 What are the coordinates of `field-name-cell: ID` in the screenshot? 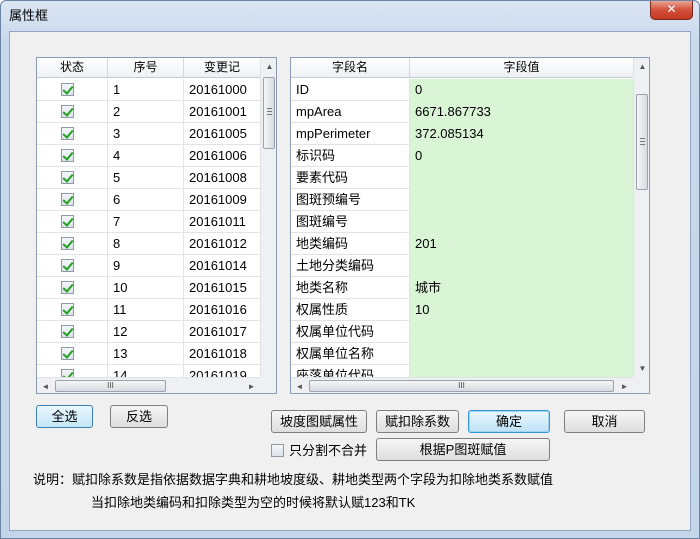 It's located at (350, 90).